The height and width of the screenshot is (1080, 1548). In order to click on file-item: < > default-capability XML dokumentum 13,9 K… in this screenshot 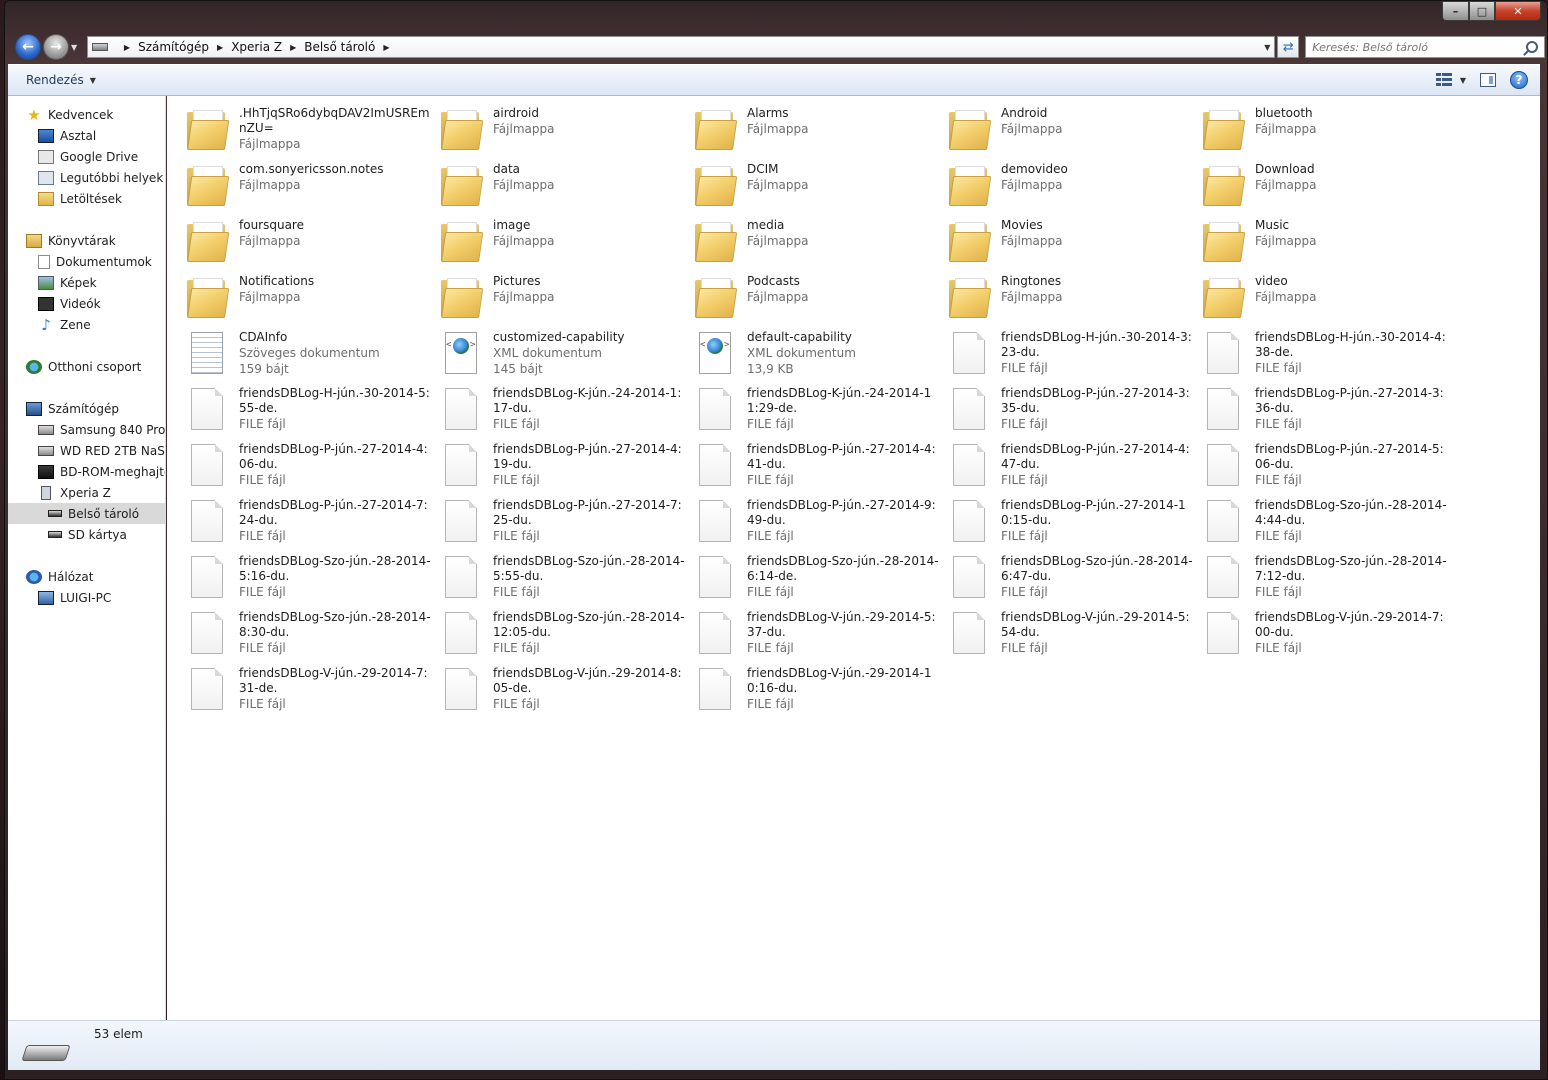, I will do `click(818, 354)`.